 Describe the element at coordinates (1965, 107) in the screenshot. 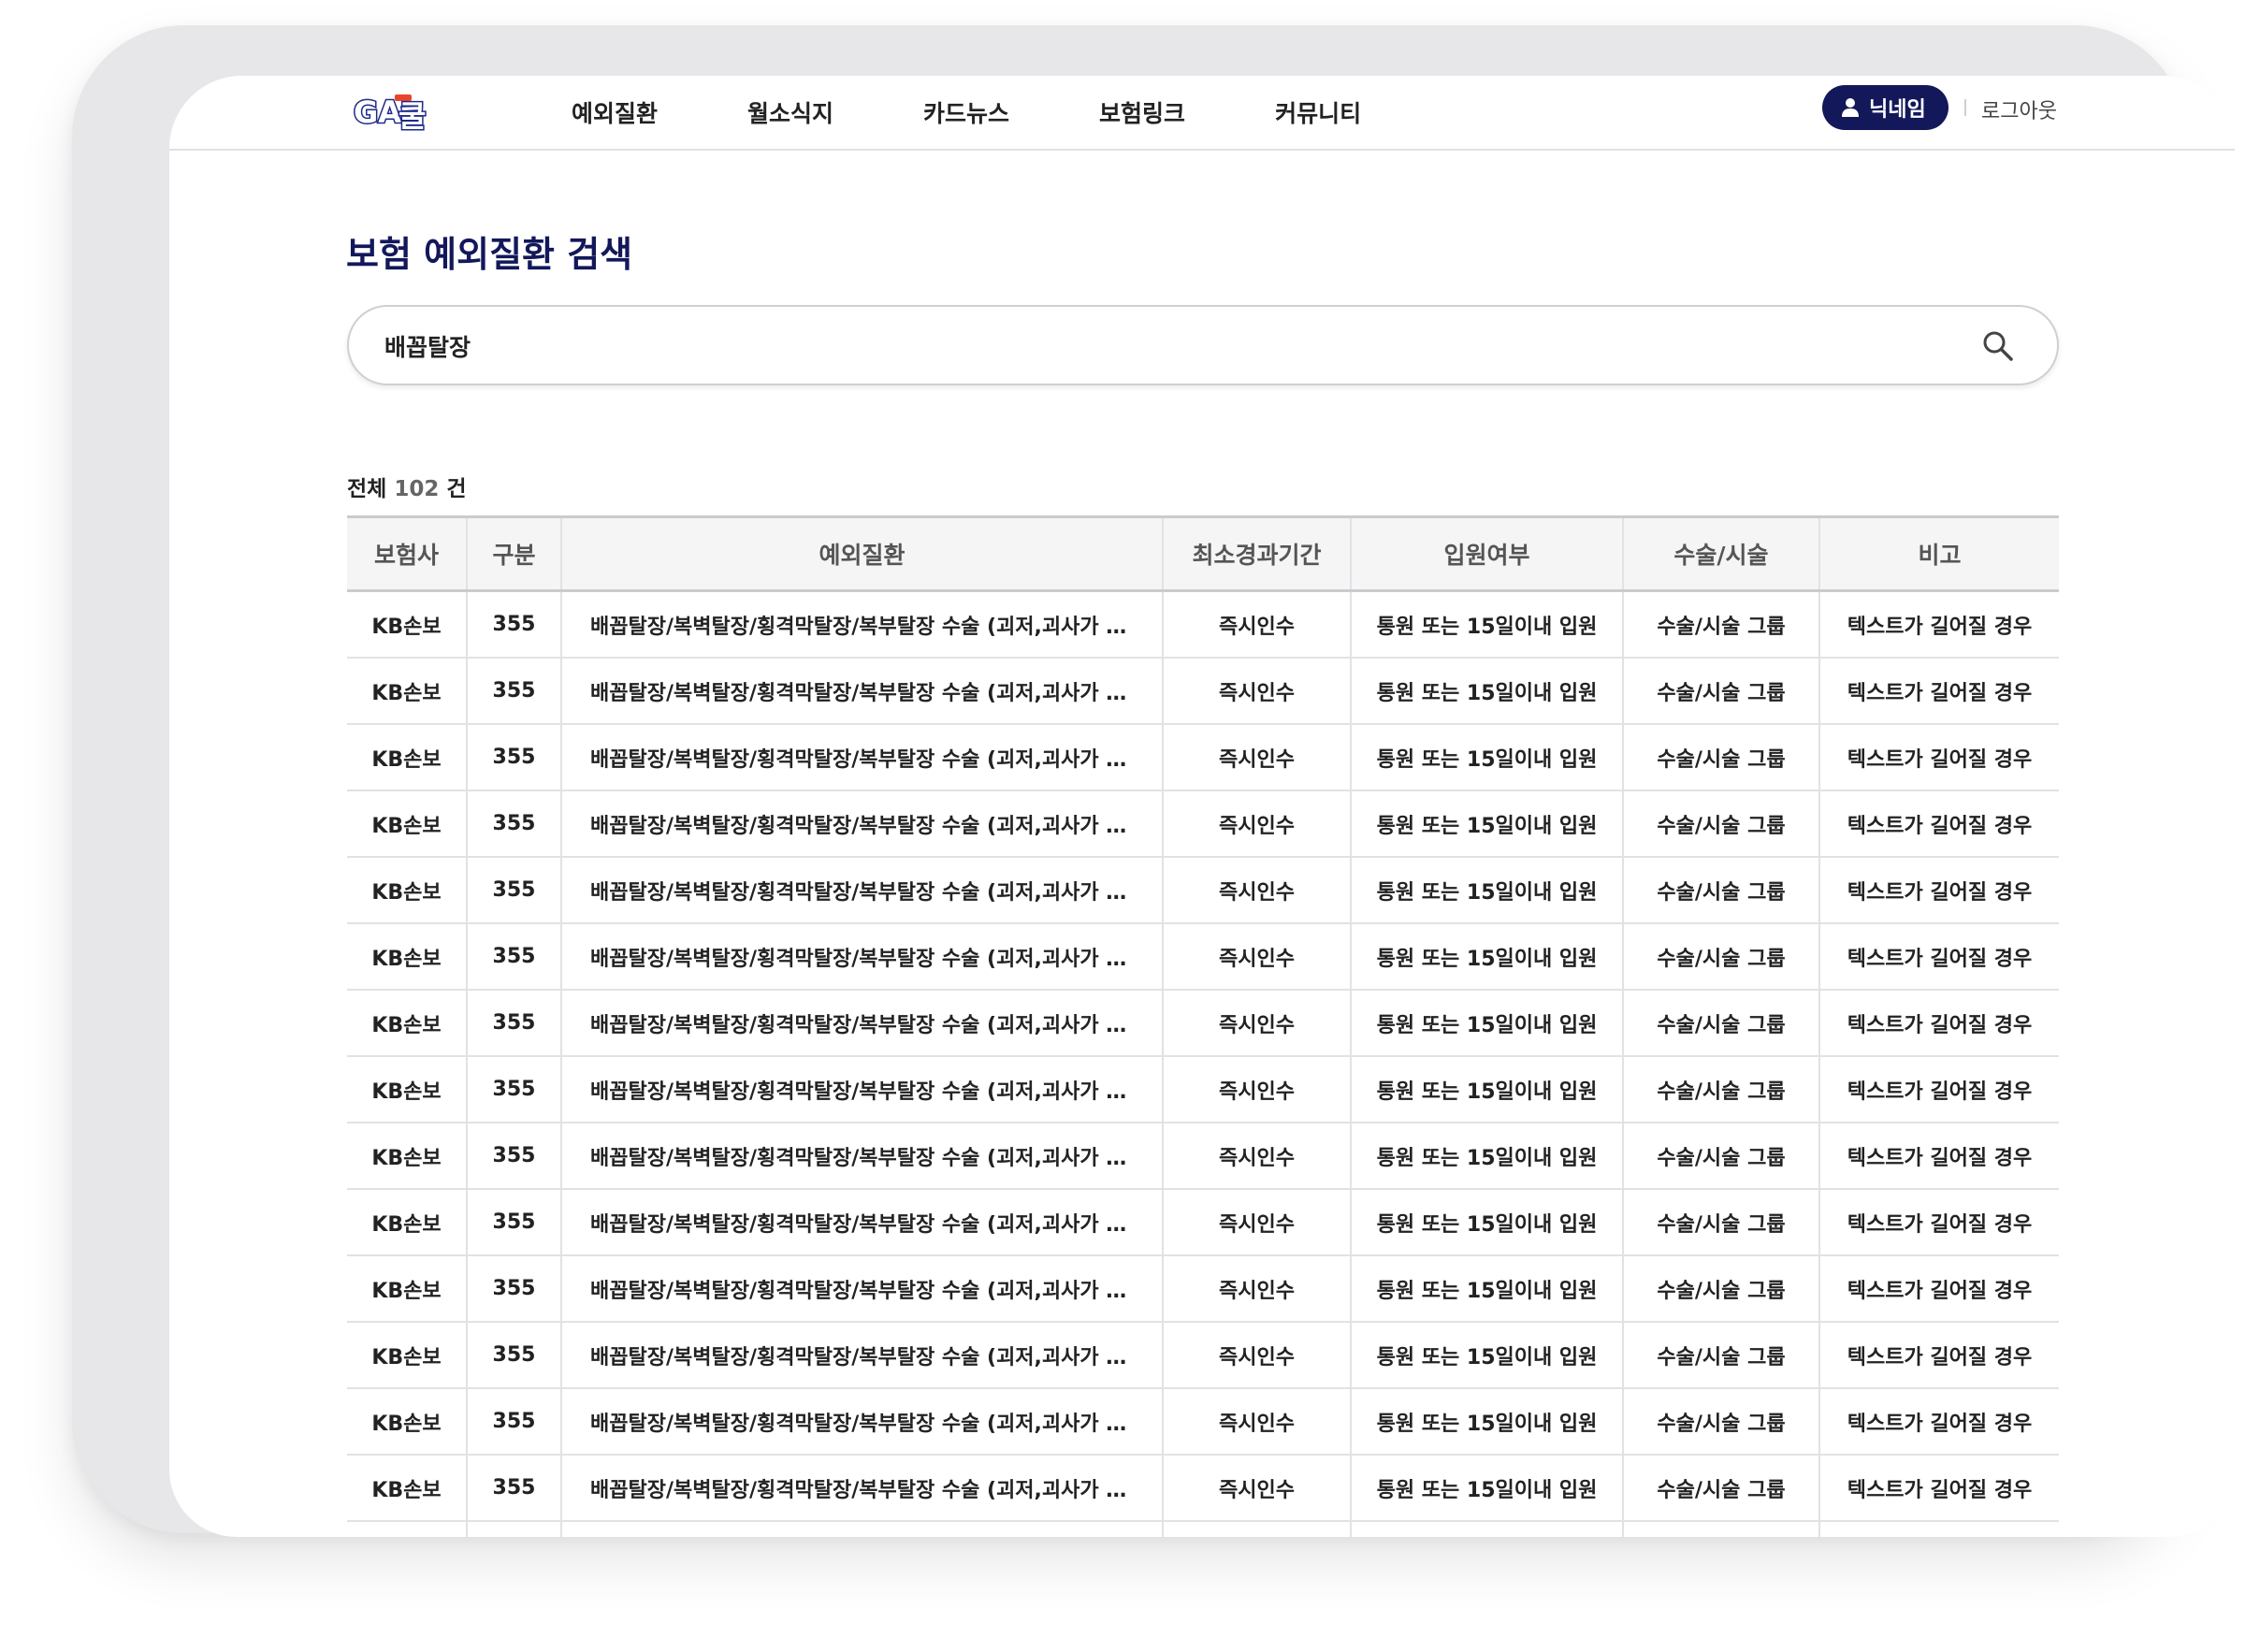

I see `header-divider` at that location.